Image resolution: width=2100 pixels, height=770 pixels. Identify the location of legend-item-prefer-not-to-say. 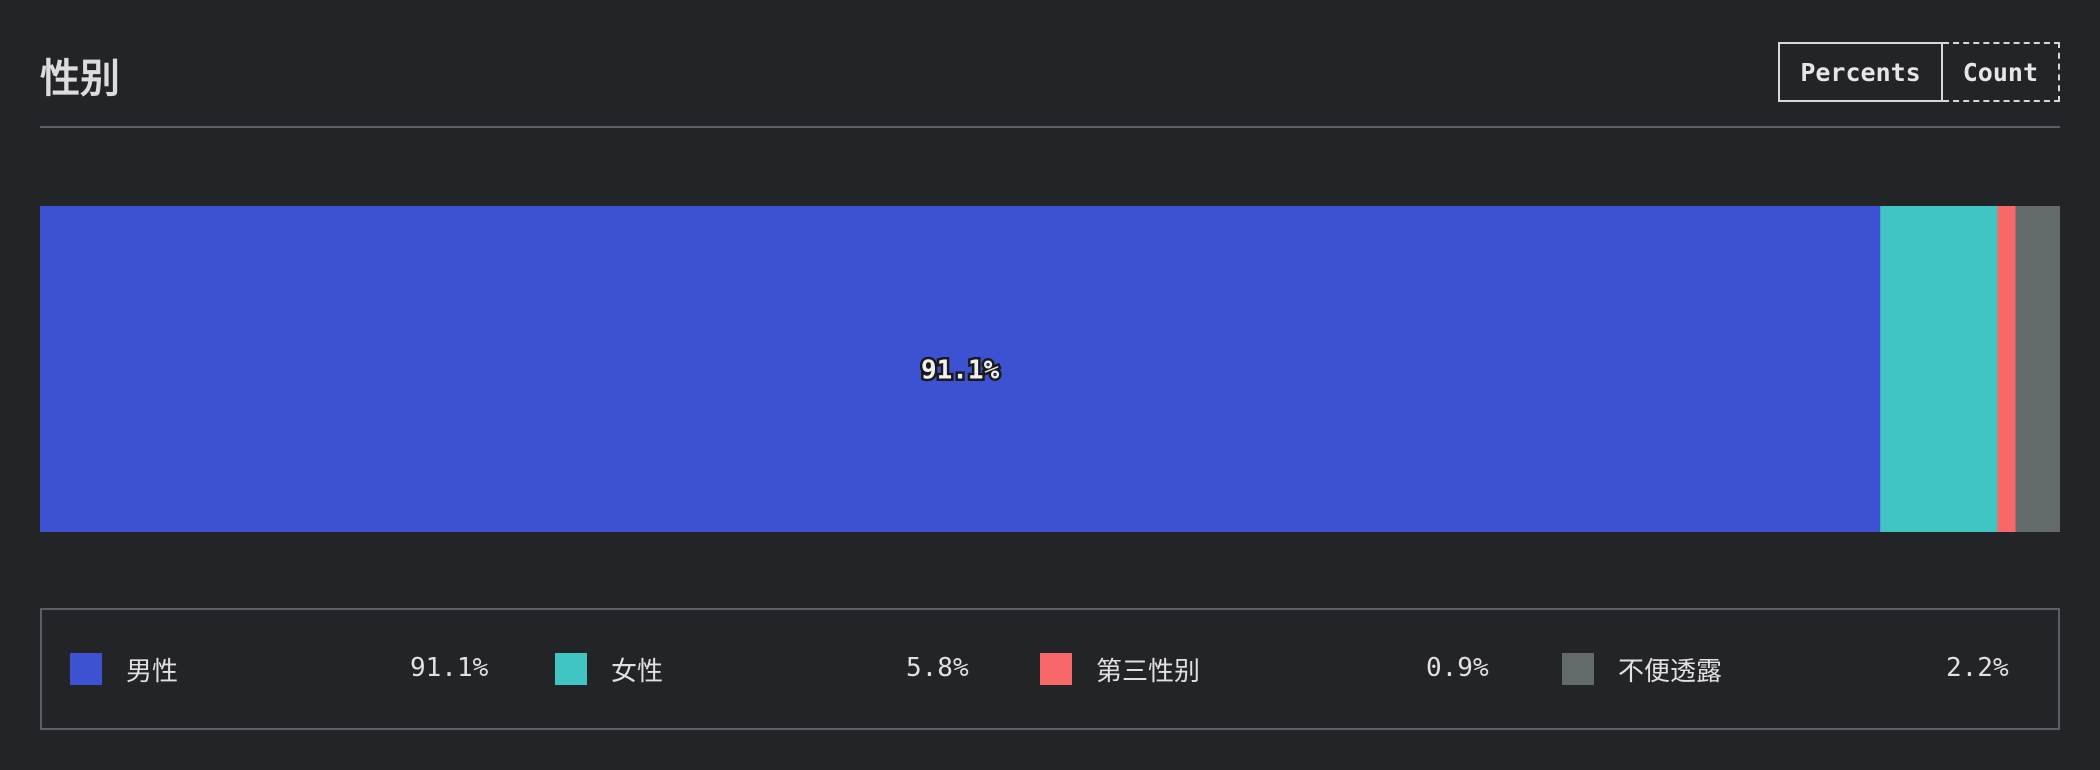
(1578, 669).